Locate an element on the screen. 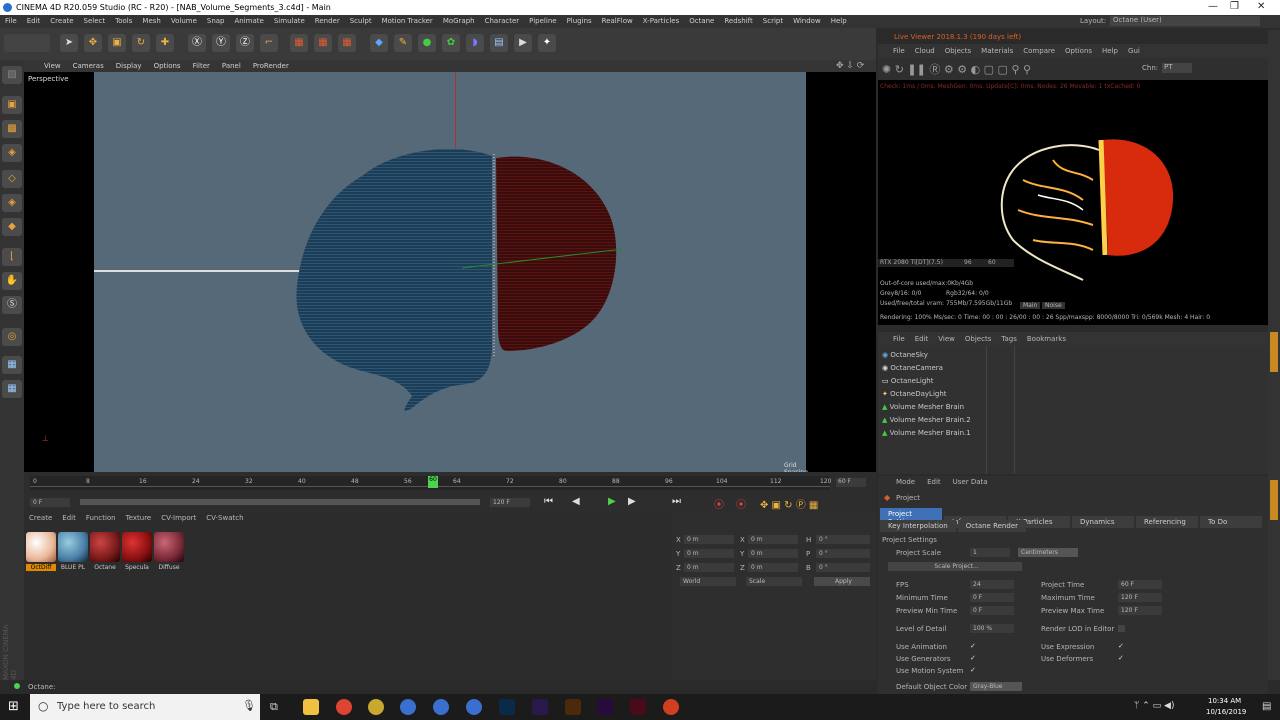  task-view-icon: ⧉ is located at coordinates (274, 707).